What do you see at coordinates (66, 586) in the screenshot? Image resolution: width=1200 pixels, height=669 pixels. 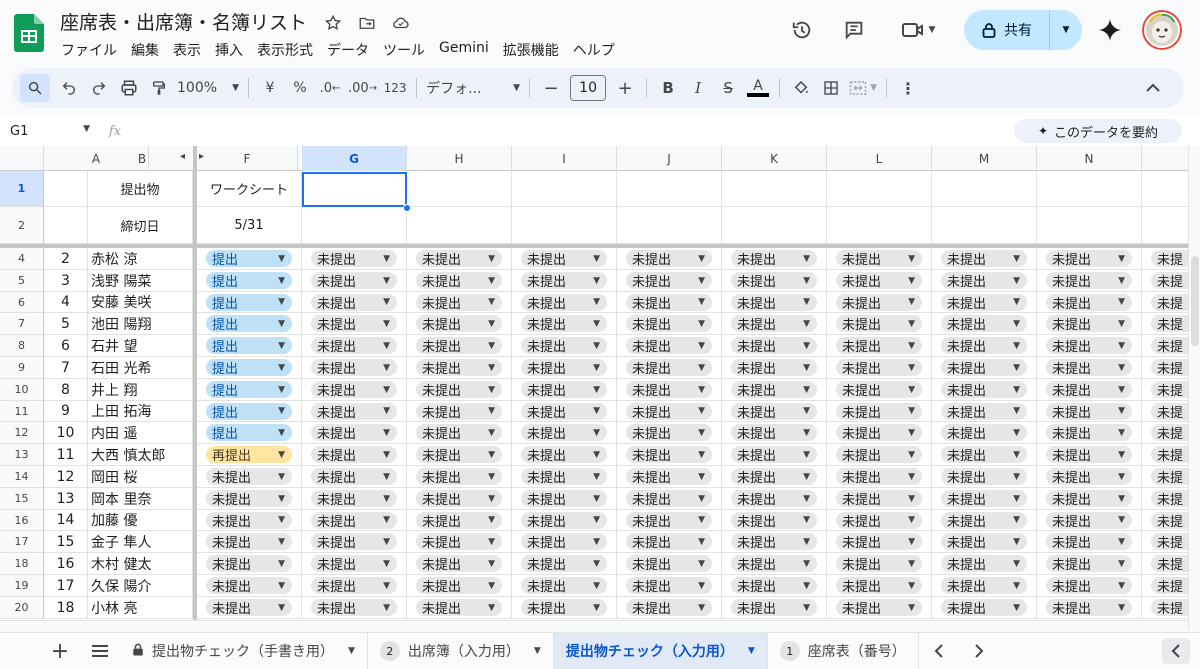 I see `student-number-cell: 17` at bounding box center [66, 586].